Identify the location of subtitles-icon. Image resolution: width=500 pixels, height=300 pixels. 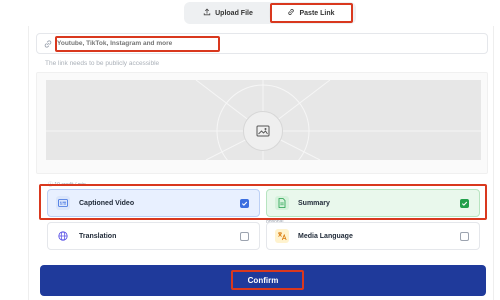
(63, 203).